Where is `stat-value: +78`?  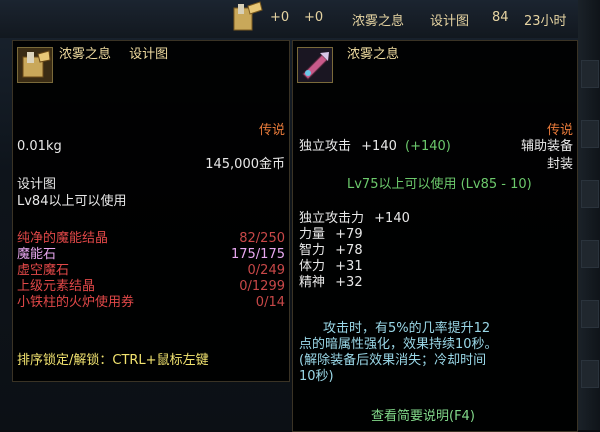 stat-value: +78 is located at coordinates (349, 250).